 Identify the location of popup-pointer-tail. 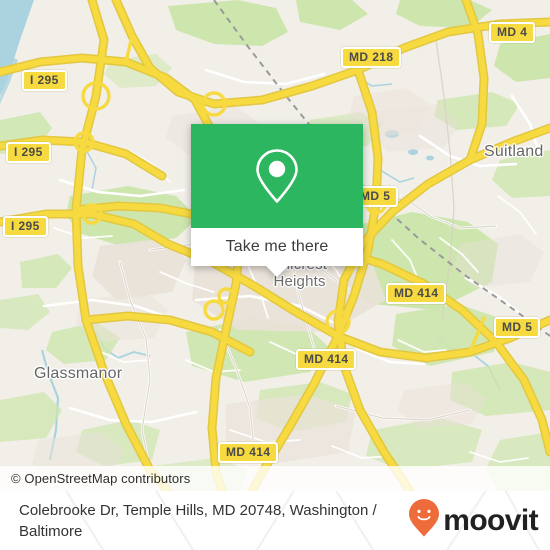
(277, 271).